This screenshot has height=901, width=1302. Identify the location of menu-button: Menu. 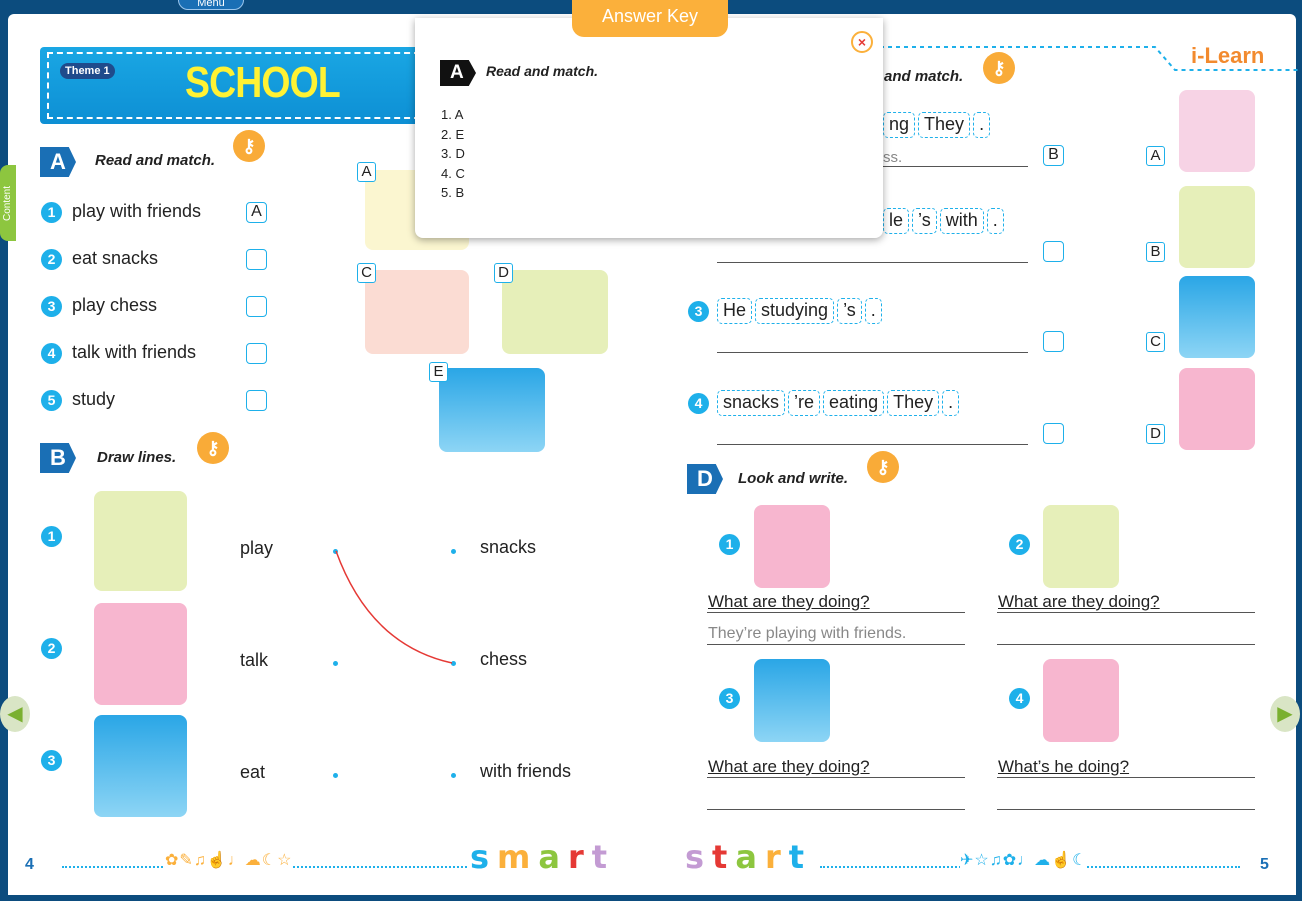
(211, 5).